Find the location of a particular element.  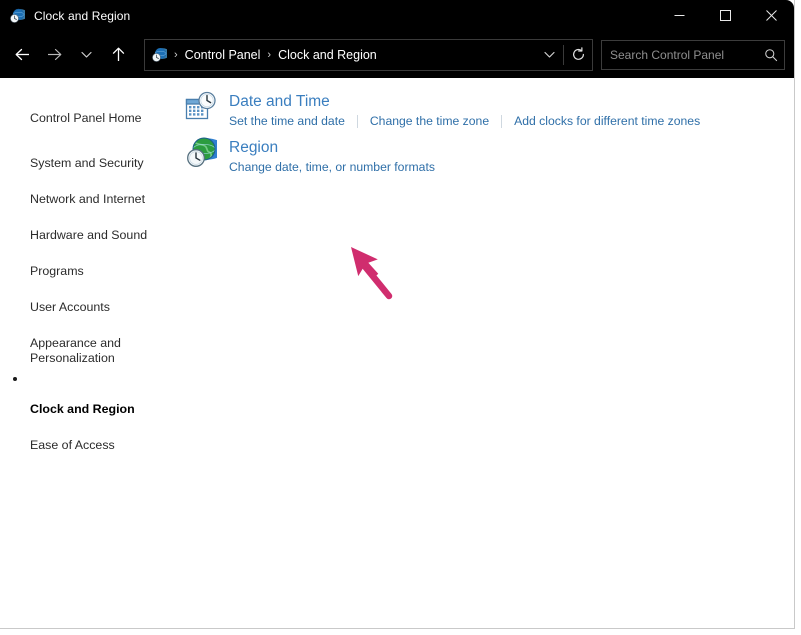

refresh-icon is located at coordinates (578, 55).